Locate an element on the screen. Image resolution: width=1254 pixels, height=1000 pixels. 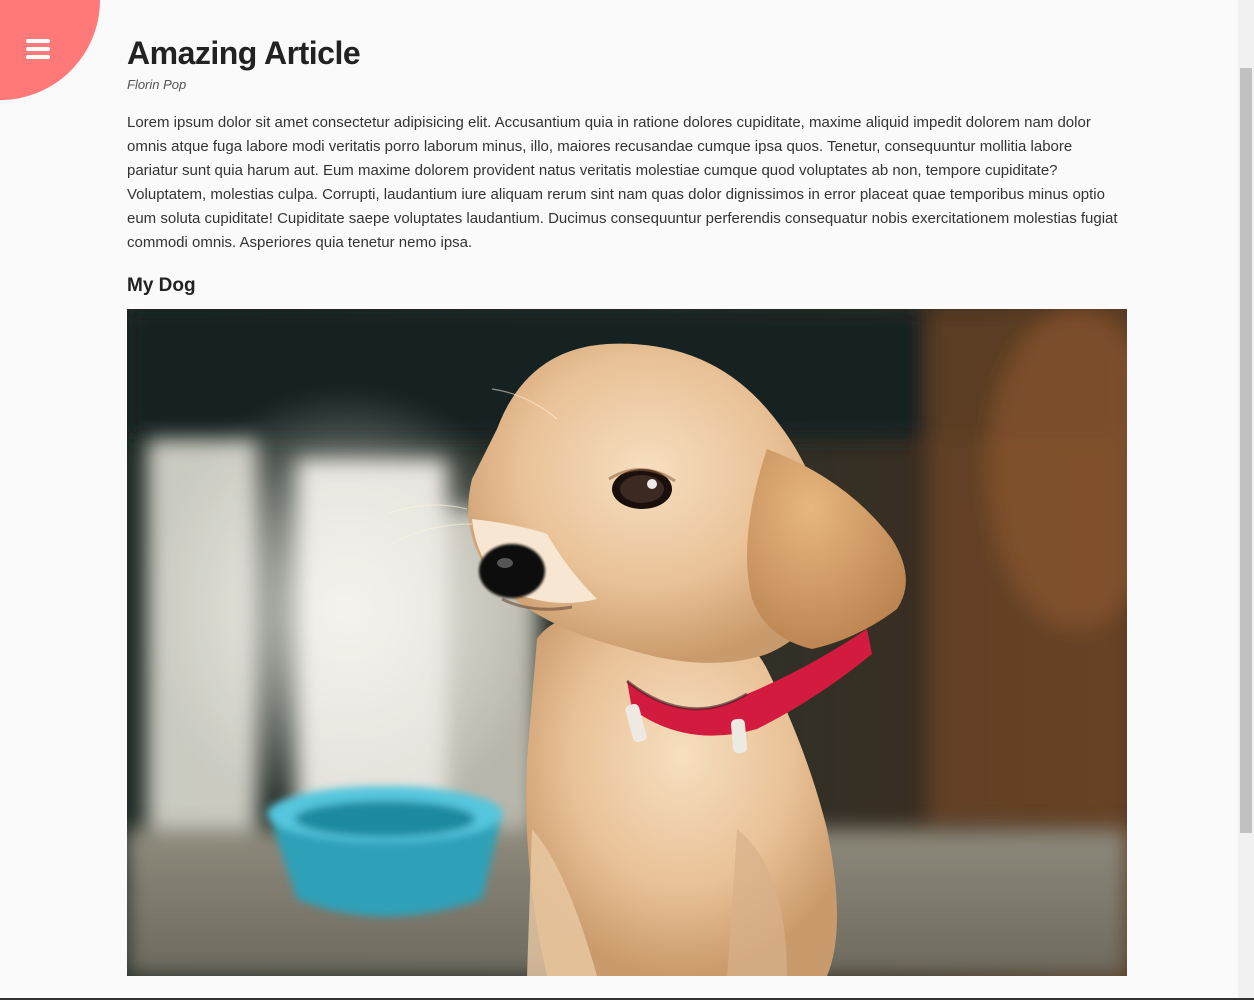
section-heading: My Dog is located at coordinates (161, 285).